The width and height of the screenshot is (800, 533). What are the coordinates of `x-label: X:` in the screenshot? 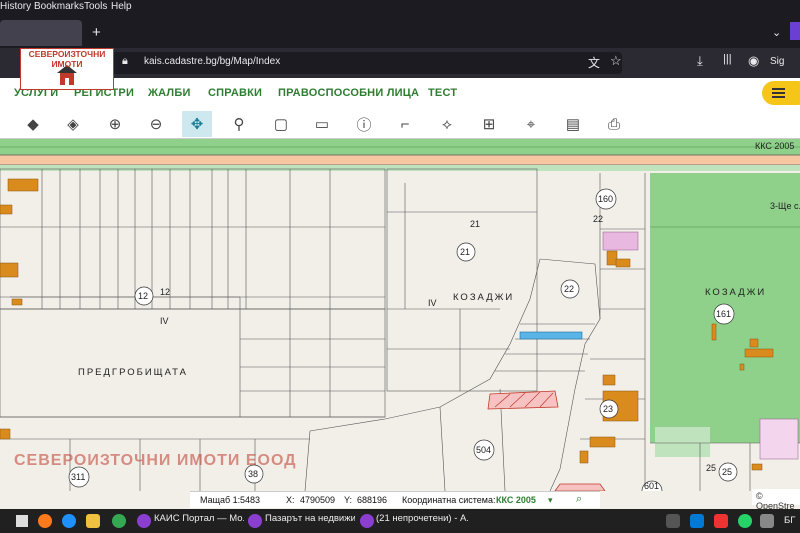 It's located at (290, 500).